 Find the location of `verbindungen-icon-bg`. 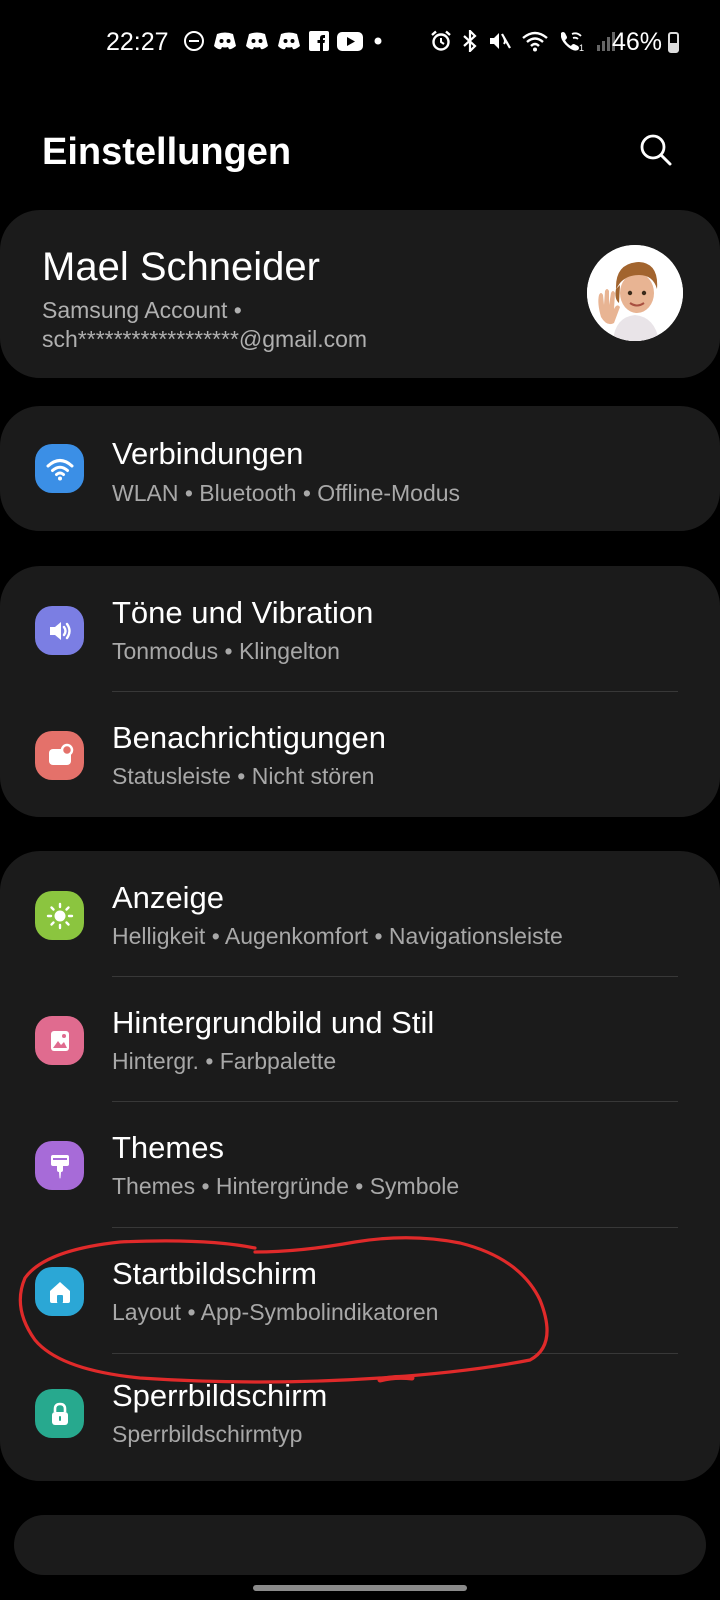

verbindungen-icon-bg is located at coordinates (59, 468).